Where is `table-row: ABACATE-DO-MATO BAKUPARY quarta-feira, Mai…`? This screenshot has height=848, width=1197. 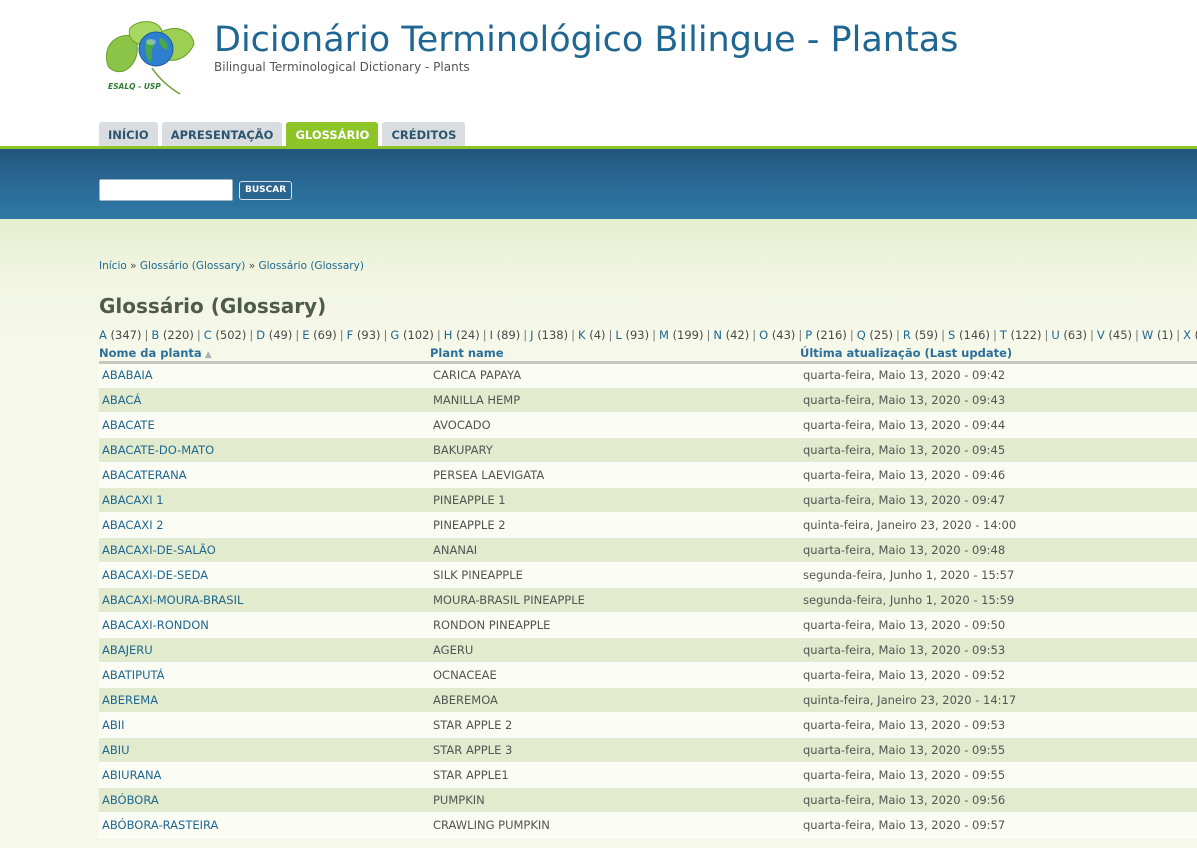
table-row: ABACATE-DO-MATO BAKUPARY quarta-feira, Mai… is located at coordinates (648, 450).